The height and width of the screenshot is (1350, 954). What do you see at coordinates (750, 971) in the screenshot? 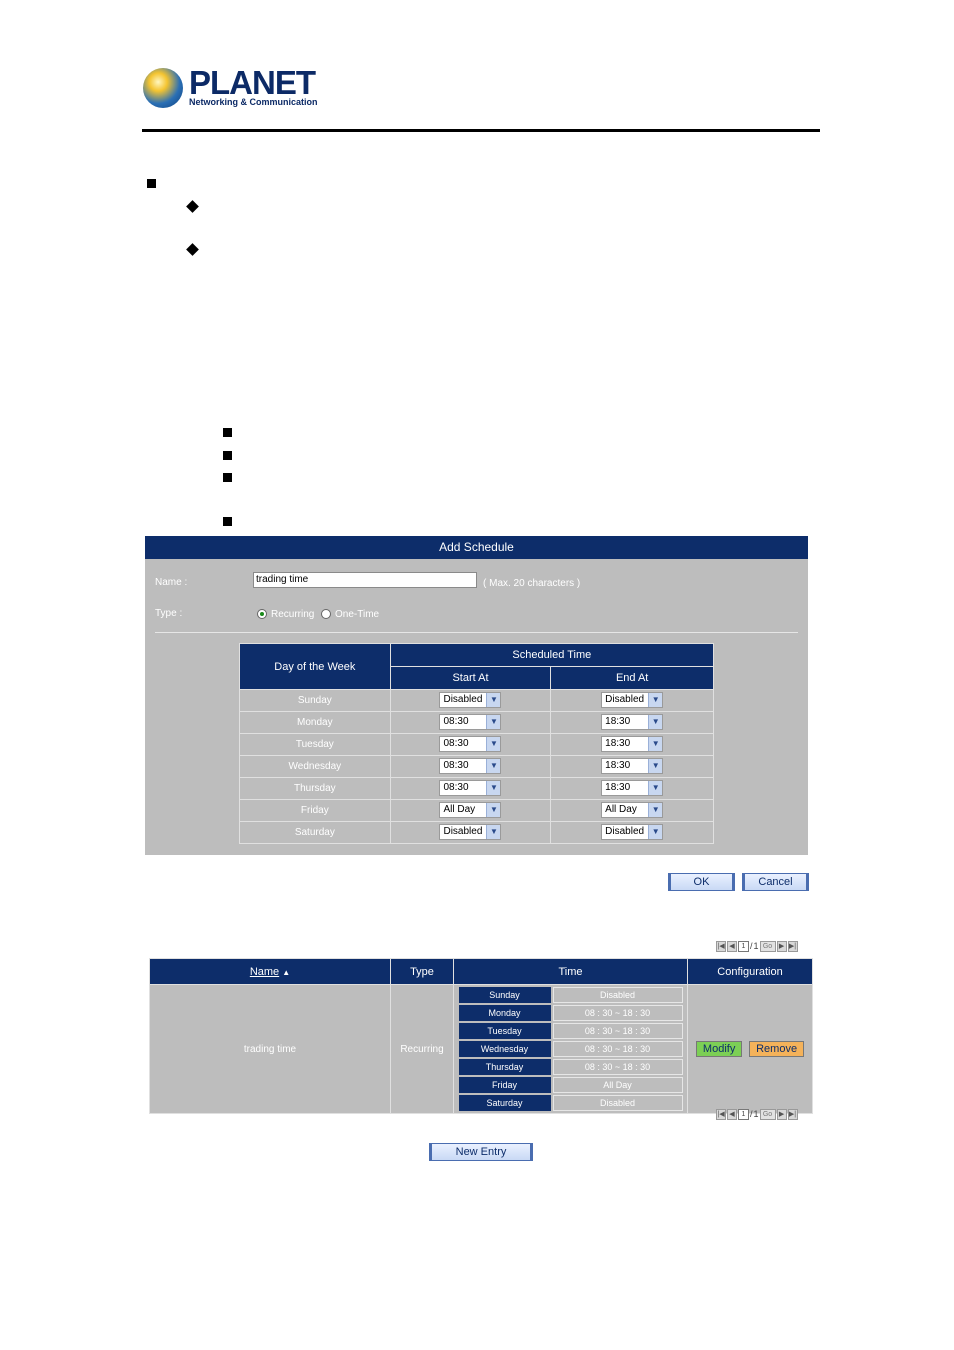
I see `configuration-column-header: Configuration` at bounding box center [750, 971].